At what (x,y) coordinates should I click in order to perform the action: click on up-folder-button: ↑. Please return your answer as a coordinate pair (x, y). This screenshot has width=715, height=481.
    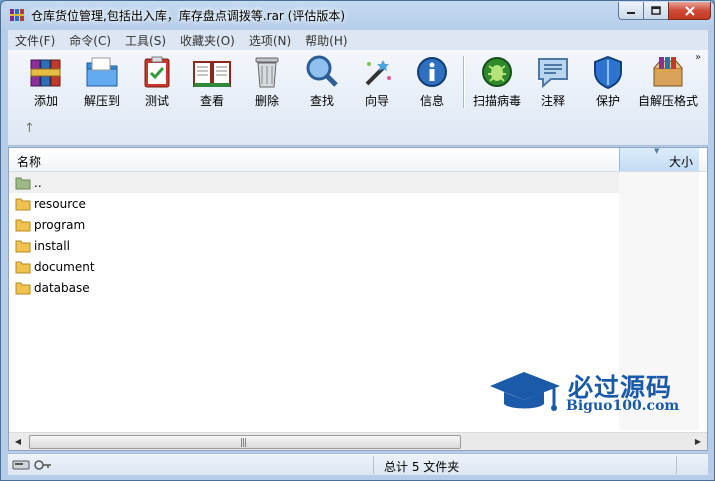
    Looking at the image, I should click on (29, 128).